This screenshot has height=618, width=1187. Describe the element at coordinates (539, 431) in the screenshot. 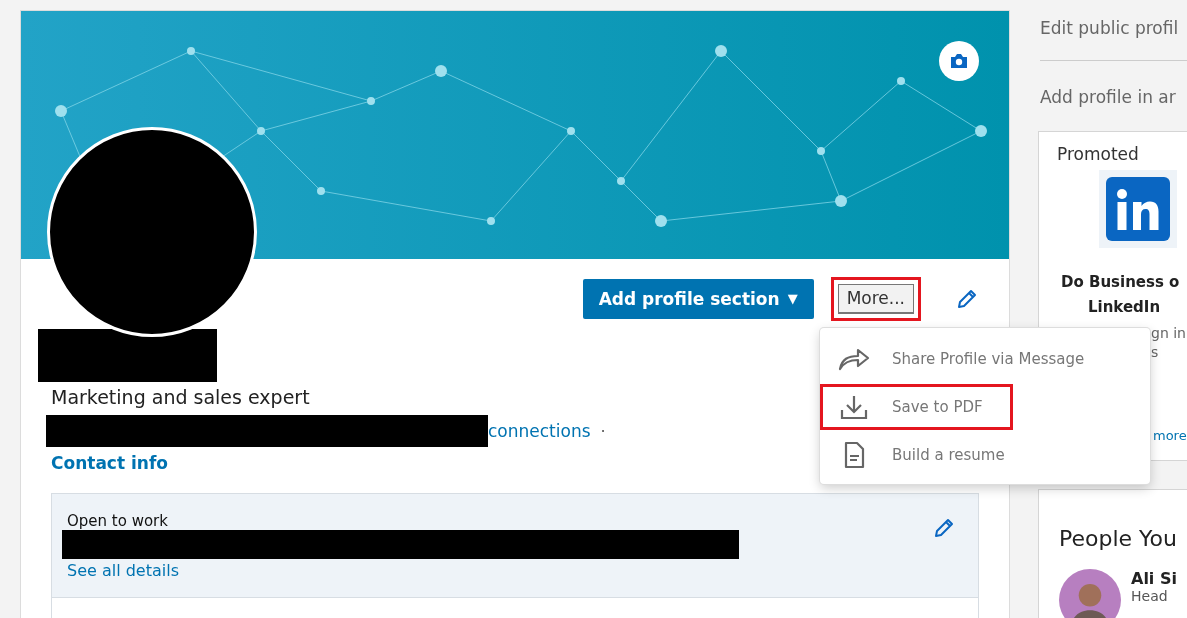

I see `connections-link: connections` at that location.